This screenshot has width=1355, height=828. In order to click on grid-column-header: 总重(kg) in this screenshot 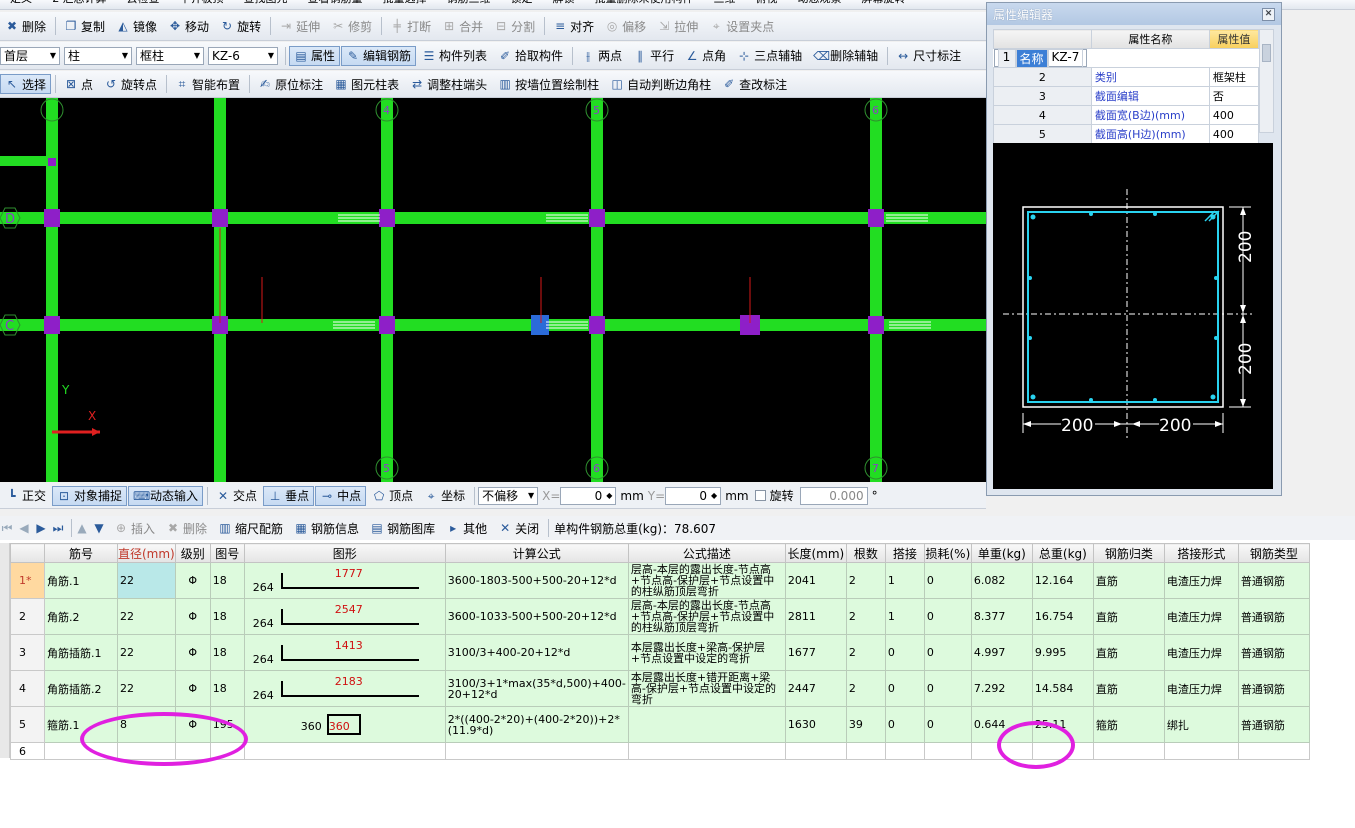, I will do `click(1062, 553)`.